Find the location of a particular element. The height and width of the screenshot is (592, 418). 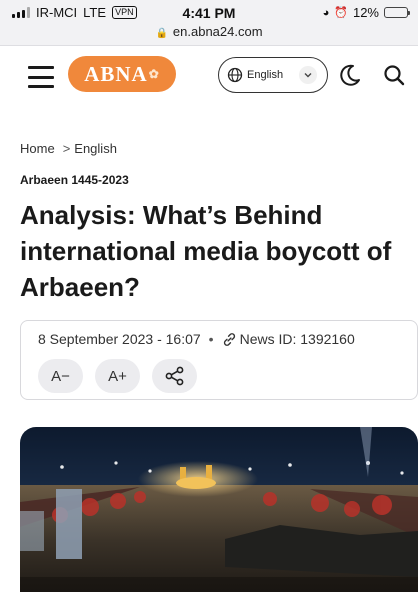

font-decrease-button: A− is located at coordinates (60, 376).